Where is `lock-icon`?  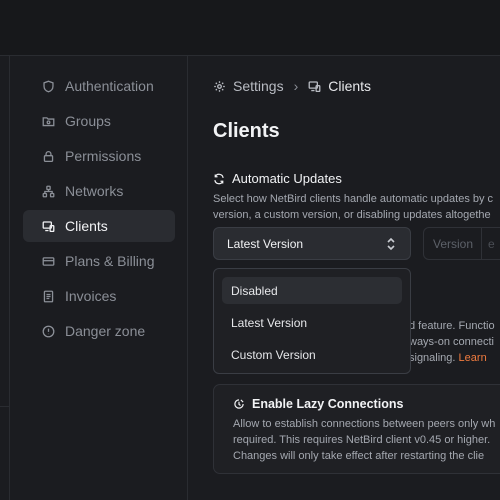 lock-icon is located at coordinates (48, 156).